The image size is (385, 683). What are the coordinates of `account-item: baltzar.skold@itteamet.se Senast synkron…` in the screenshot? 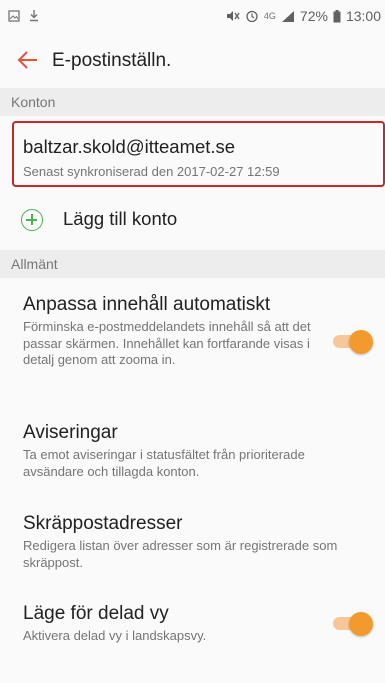 It's located at (198, 154).